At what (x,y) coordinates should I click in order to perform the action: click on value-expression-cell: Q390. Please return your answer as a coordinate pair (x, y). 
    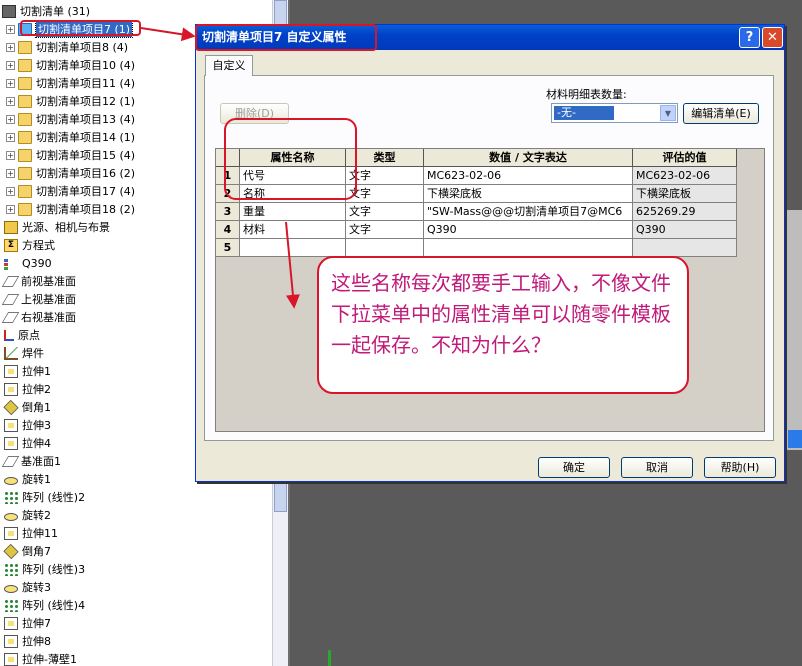
    Looking at the image, I should click on (528, 230).